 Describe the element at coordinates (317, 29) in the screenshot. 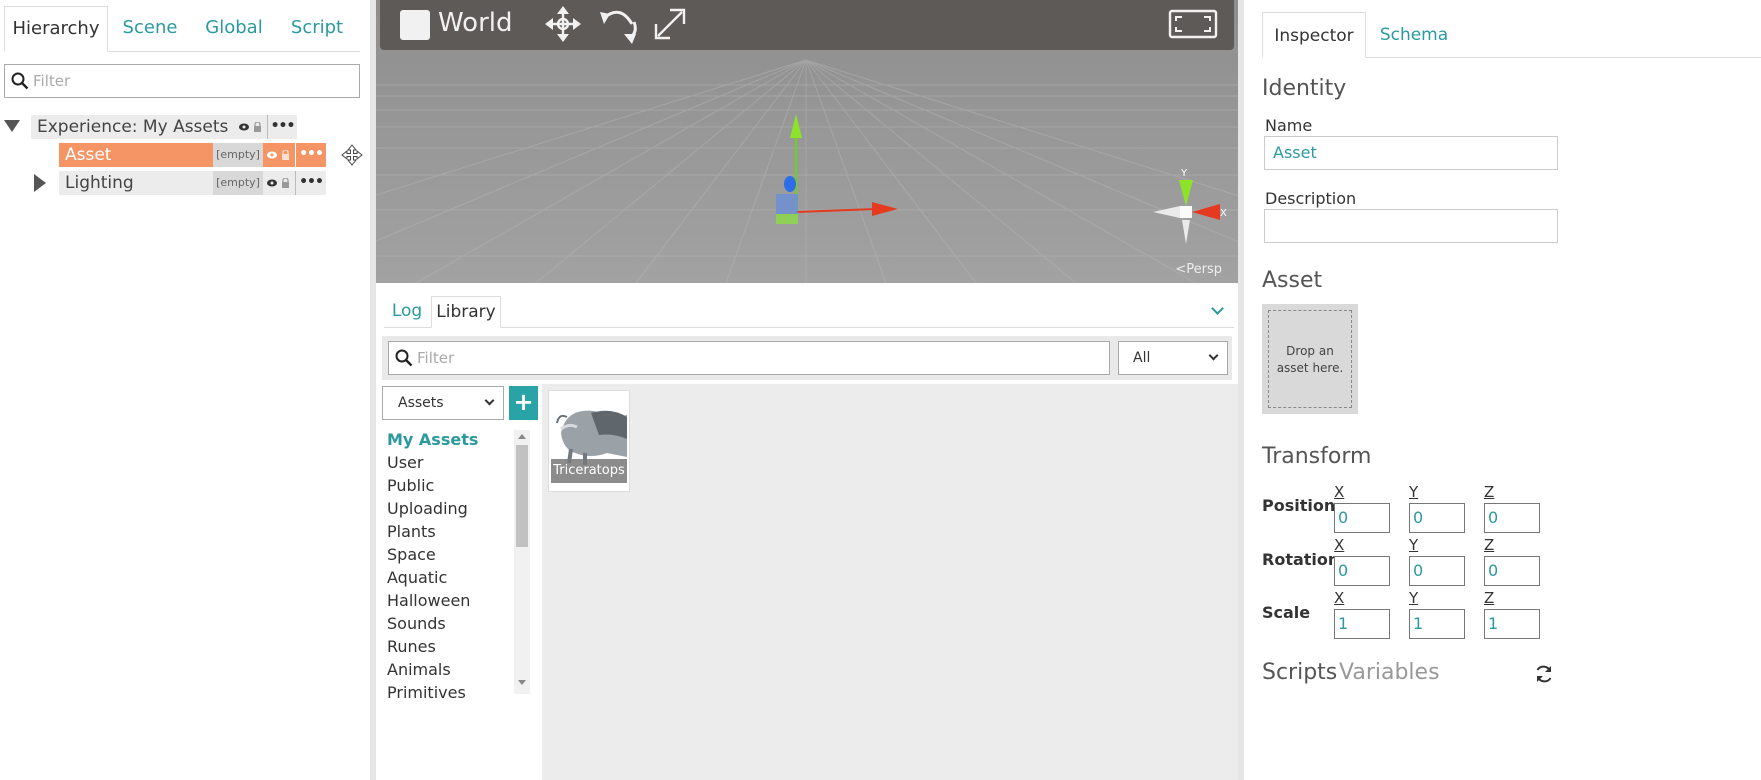

I see `tab-script: Script` at that location.